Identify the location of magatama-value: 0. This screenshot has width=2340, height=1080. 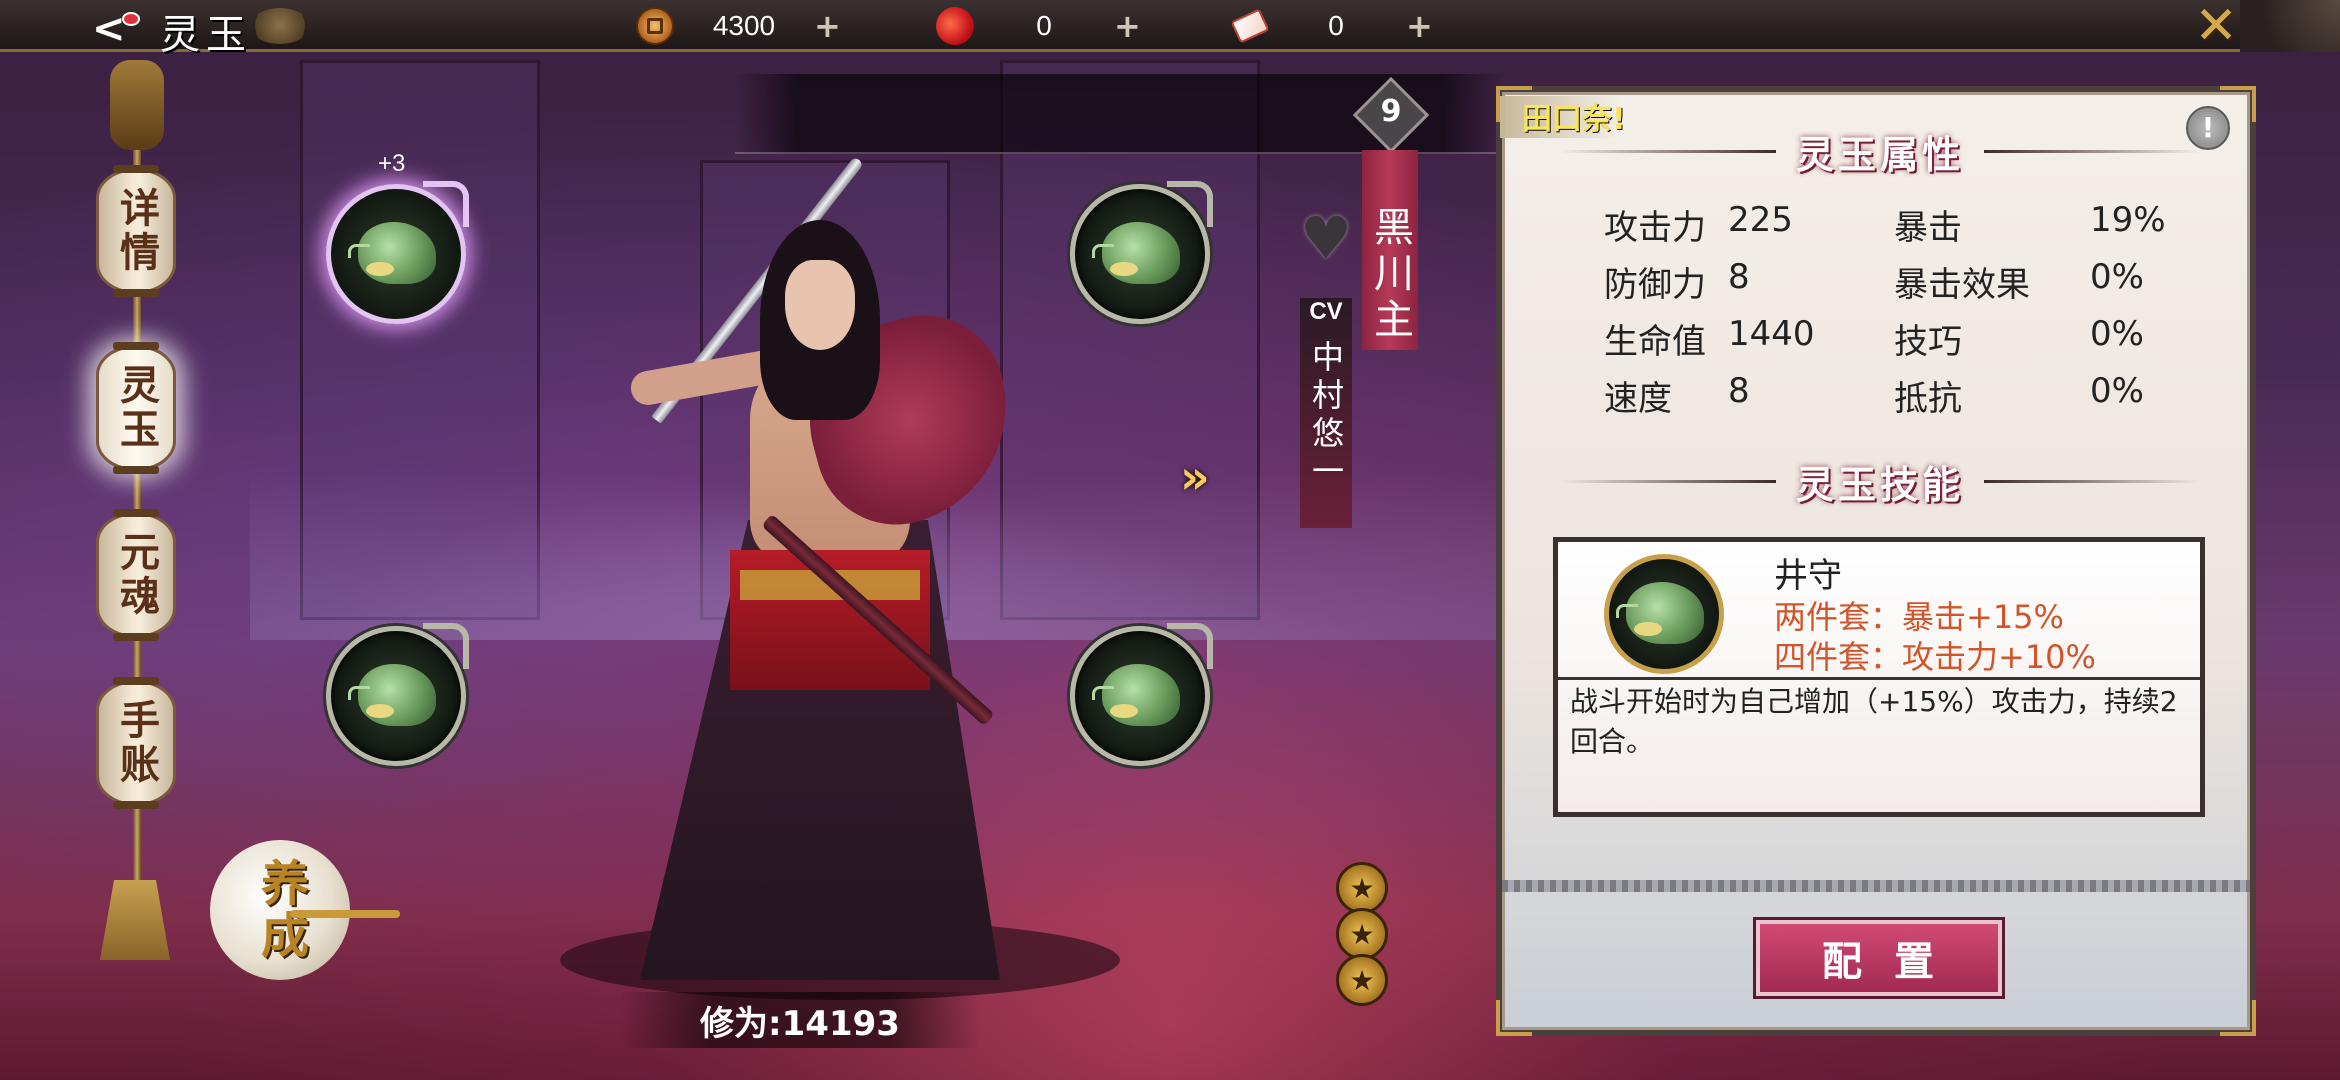
(1044, 25).